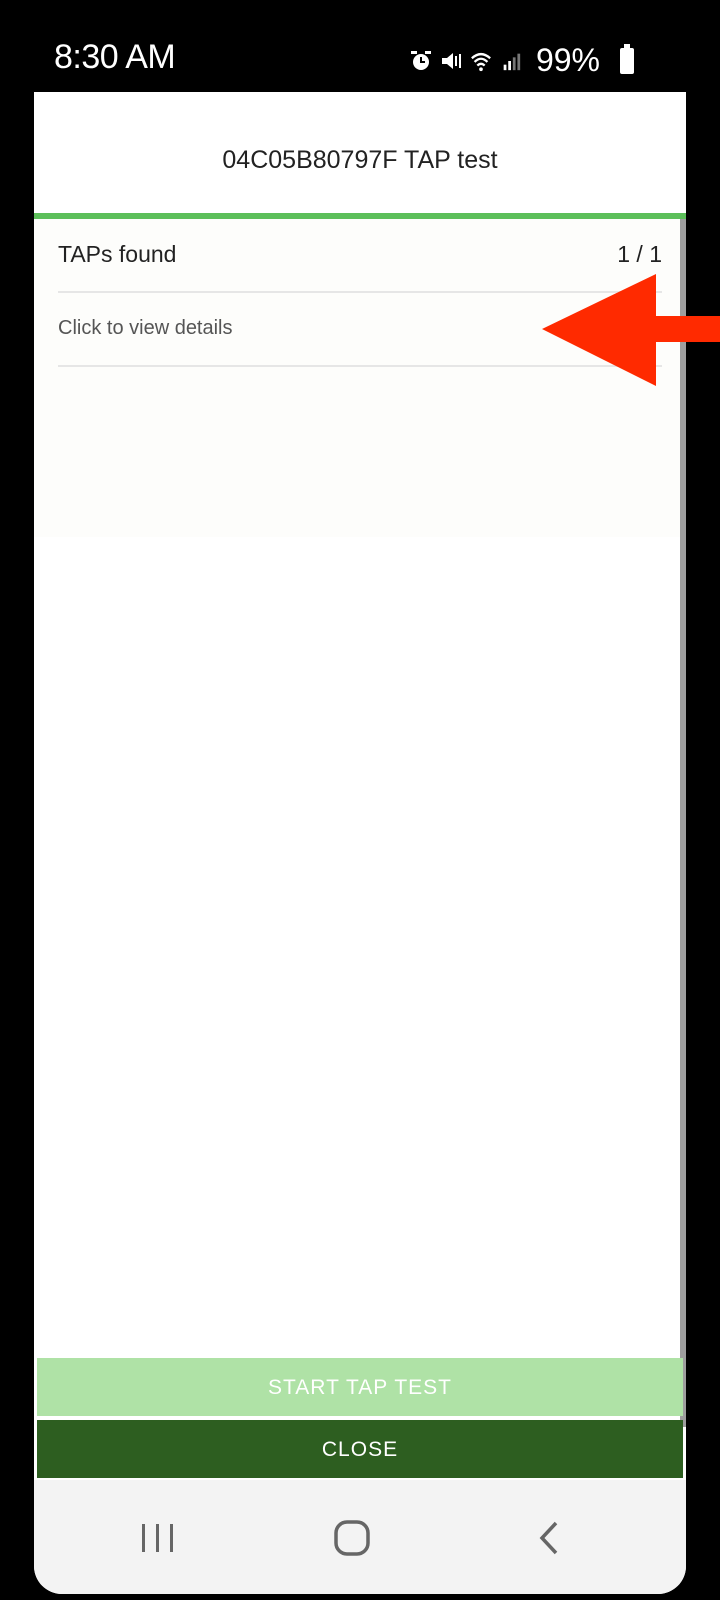  Describe the element at coordinates (145, 328) in the screenshot. I see `view-details-label: Click to view details` at that location.